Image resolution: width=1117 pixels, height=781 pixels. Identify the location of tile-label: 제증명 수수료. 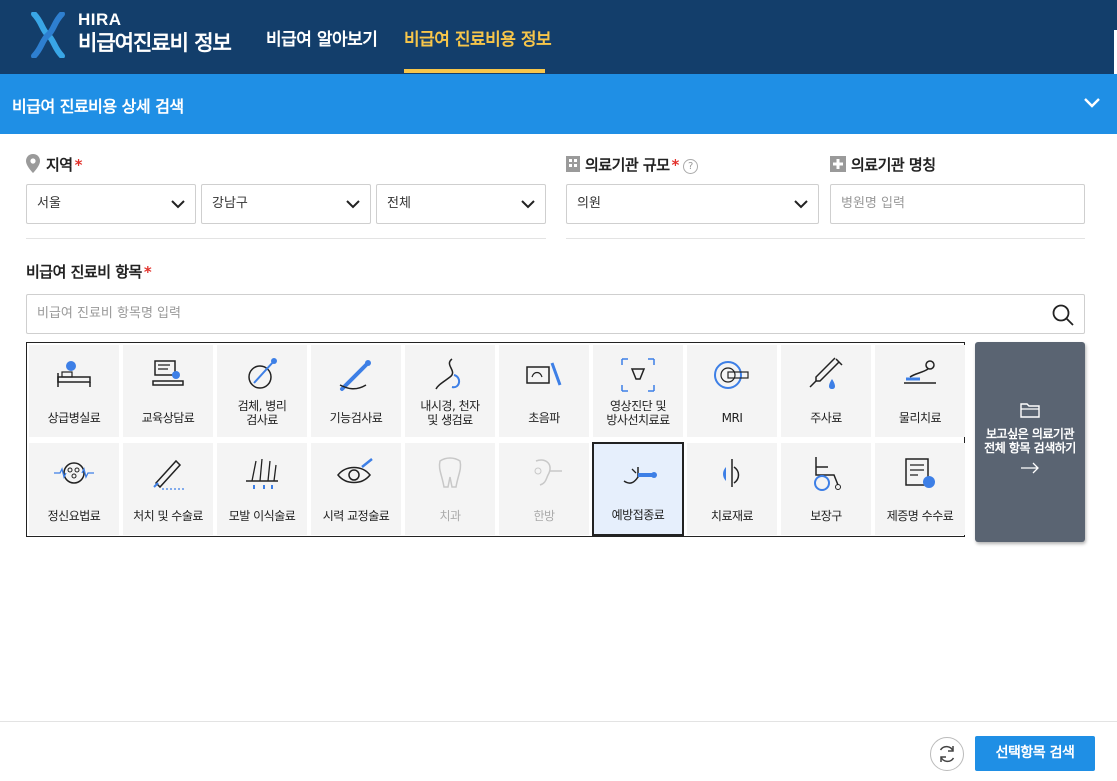
(920, 516).